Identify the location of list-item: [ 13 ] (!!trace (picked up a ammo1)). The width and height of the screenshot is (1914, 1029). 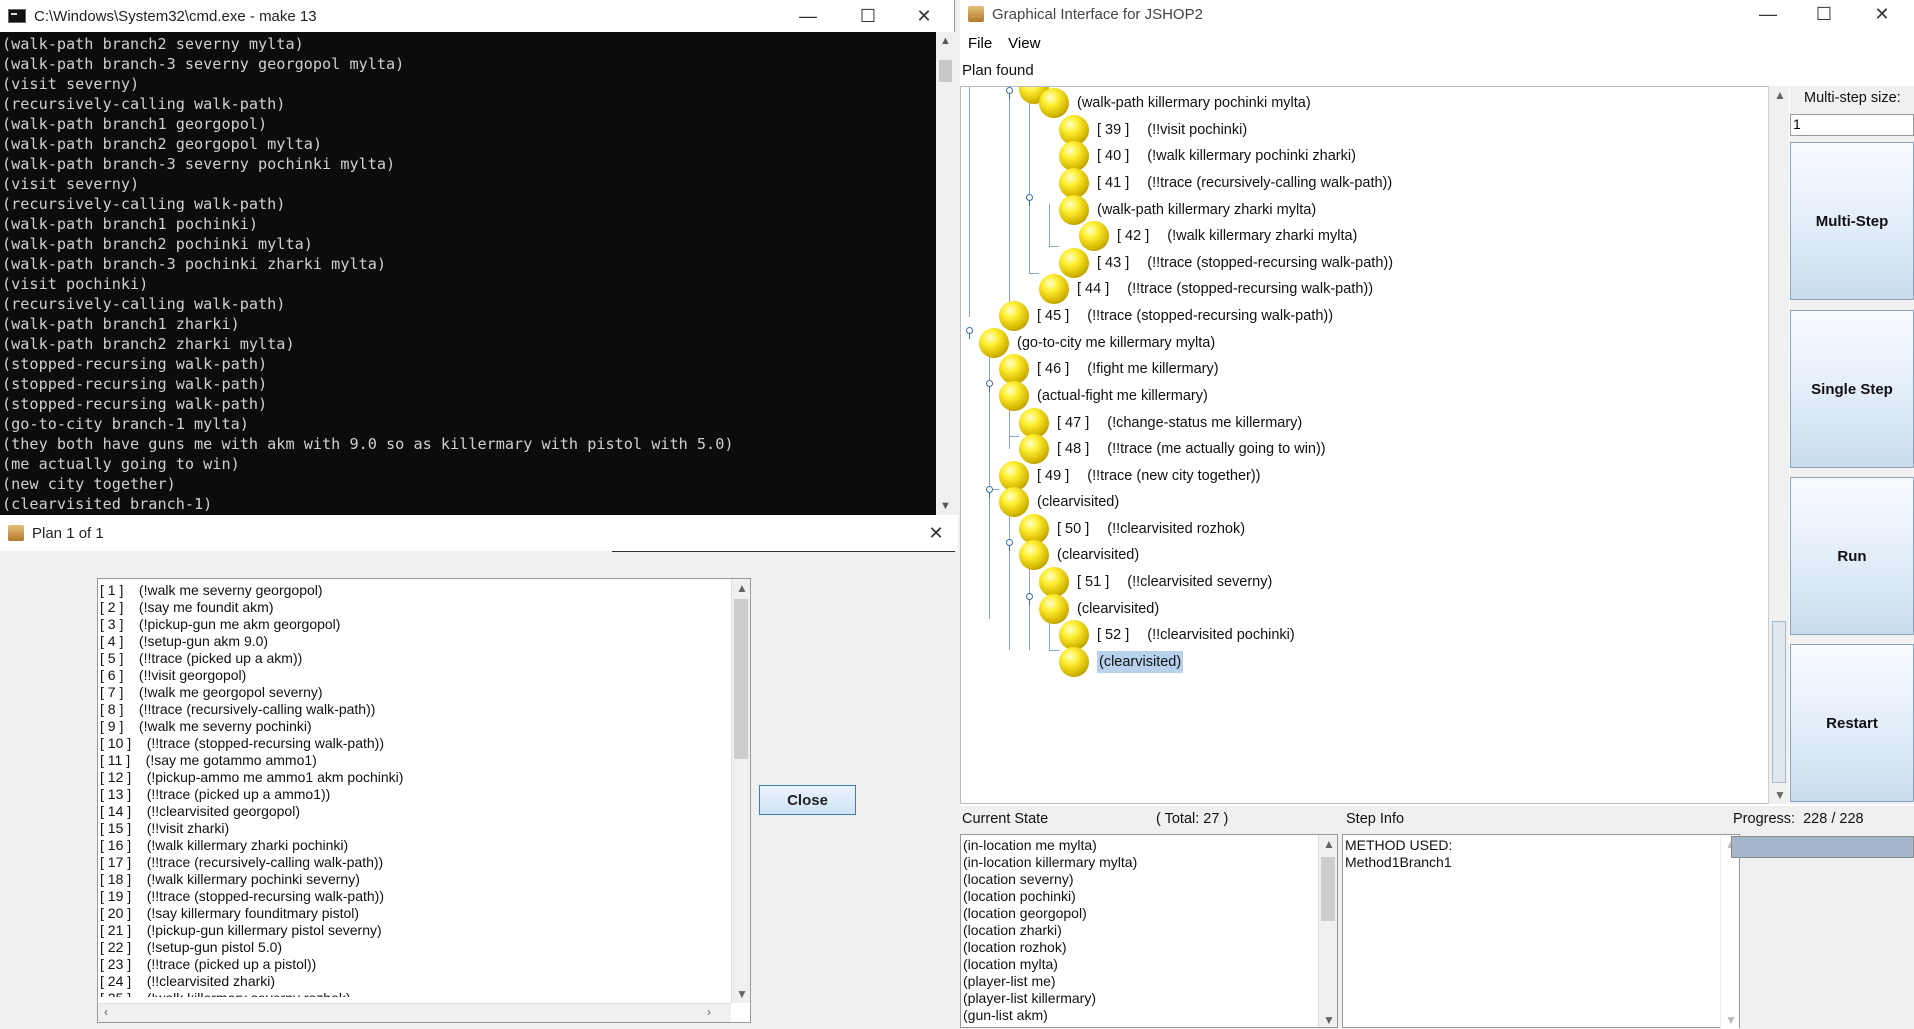
(414, 794).